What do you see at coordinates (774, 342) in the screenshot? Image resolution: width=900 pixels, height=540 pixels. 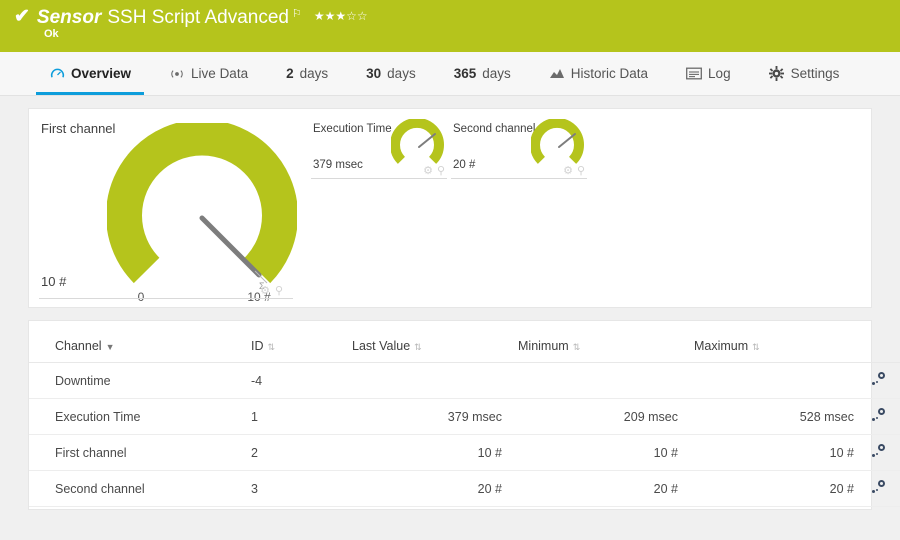 I see `column-header-maximum: Maximum ⇅` at bounding box center [774, 342].